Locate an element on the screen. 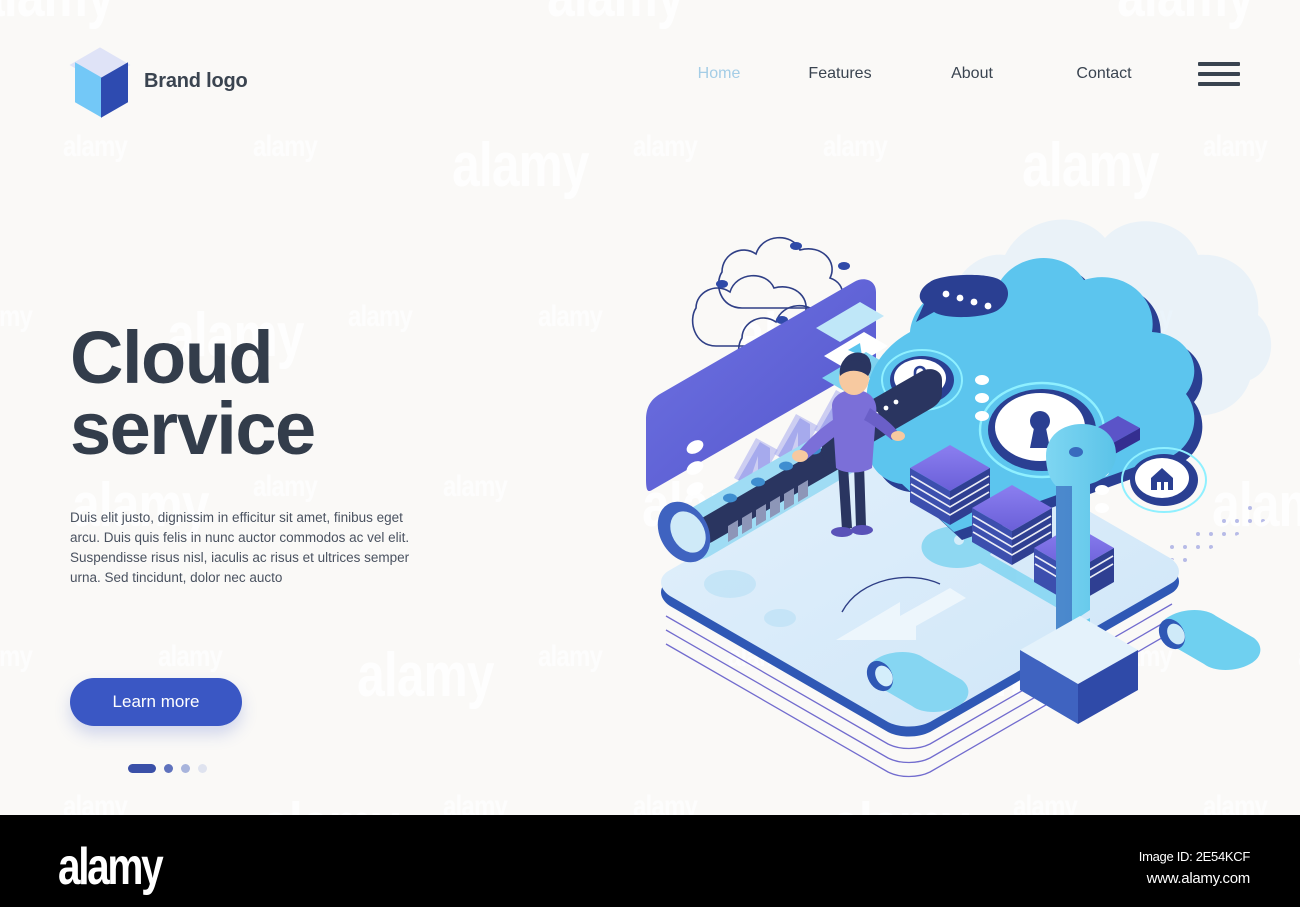 This screenshot has height=907, width=1300. small-cylinder is located at coordinates (1209, 640).